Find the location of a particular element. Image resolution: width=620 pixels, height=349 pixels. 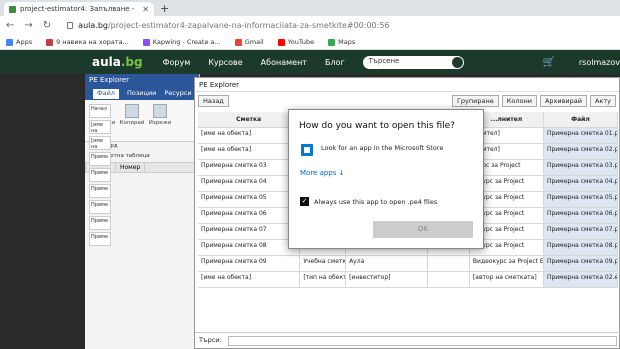

apps-grid-icon is located at coordinates (9, 42).